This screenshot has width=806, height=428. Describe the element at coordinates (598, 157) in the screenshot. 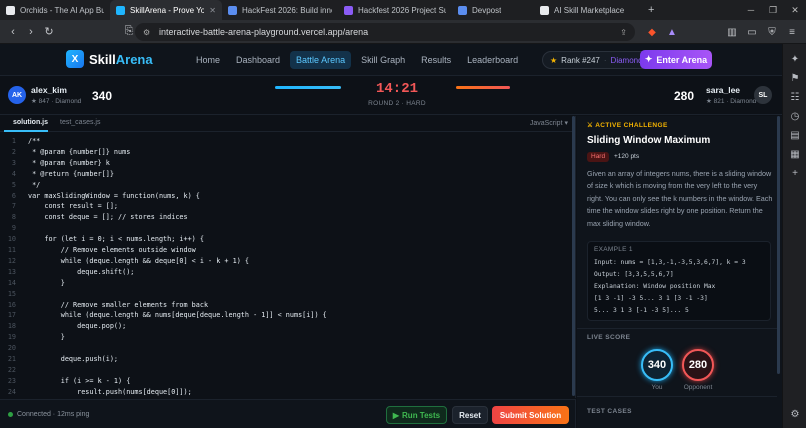

I see `difficulty-badge: Hard` at that location.